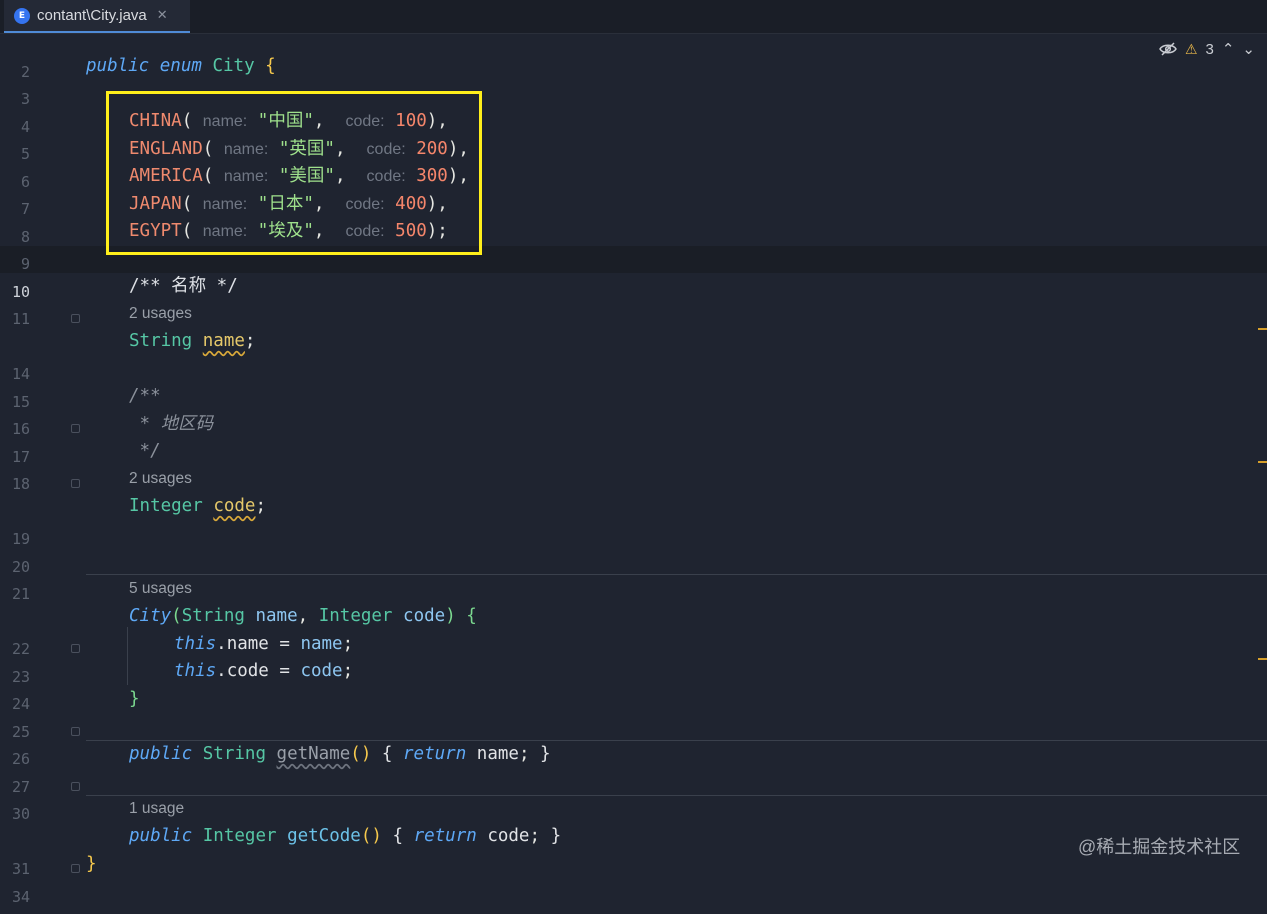 This screenshot has width=1267, height=914. I want to click on tab-city-java: E contant\City.java ✕, so click(97, 16).